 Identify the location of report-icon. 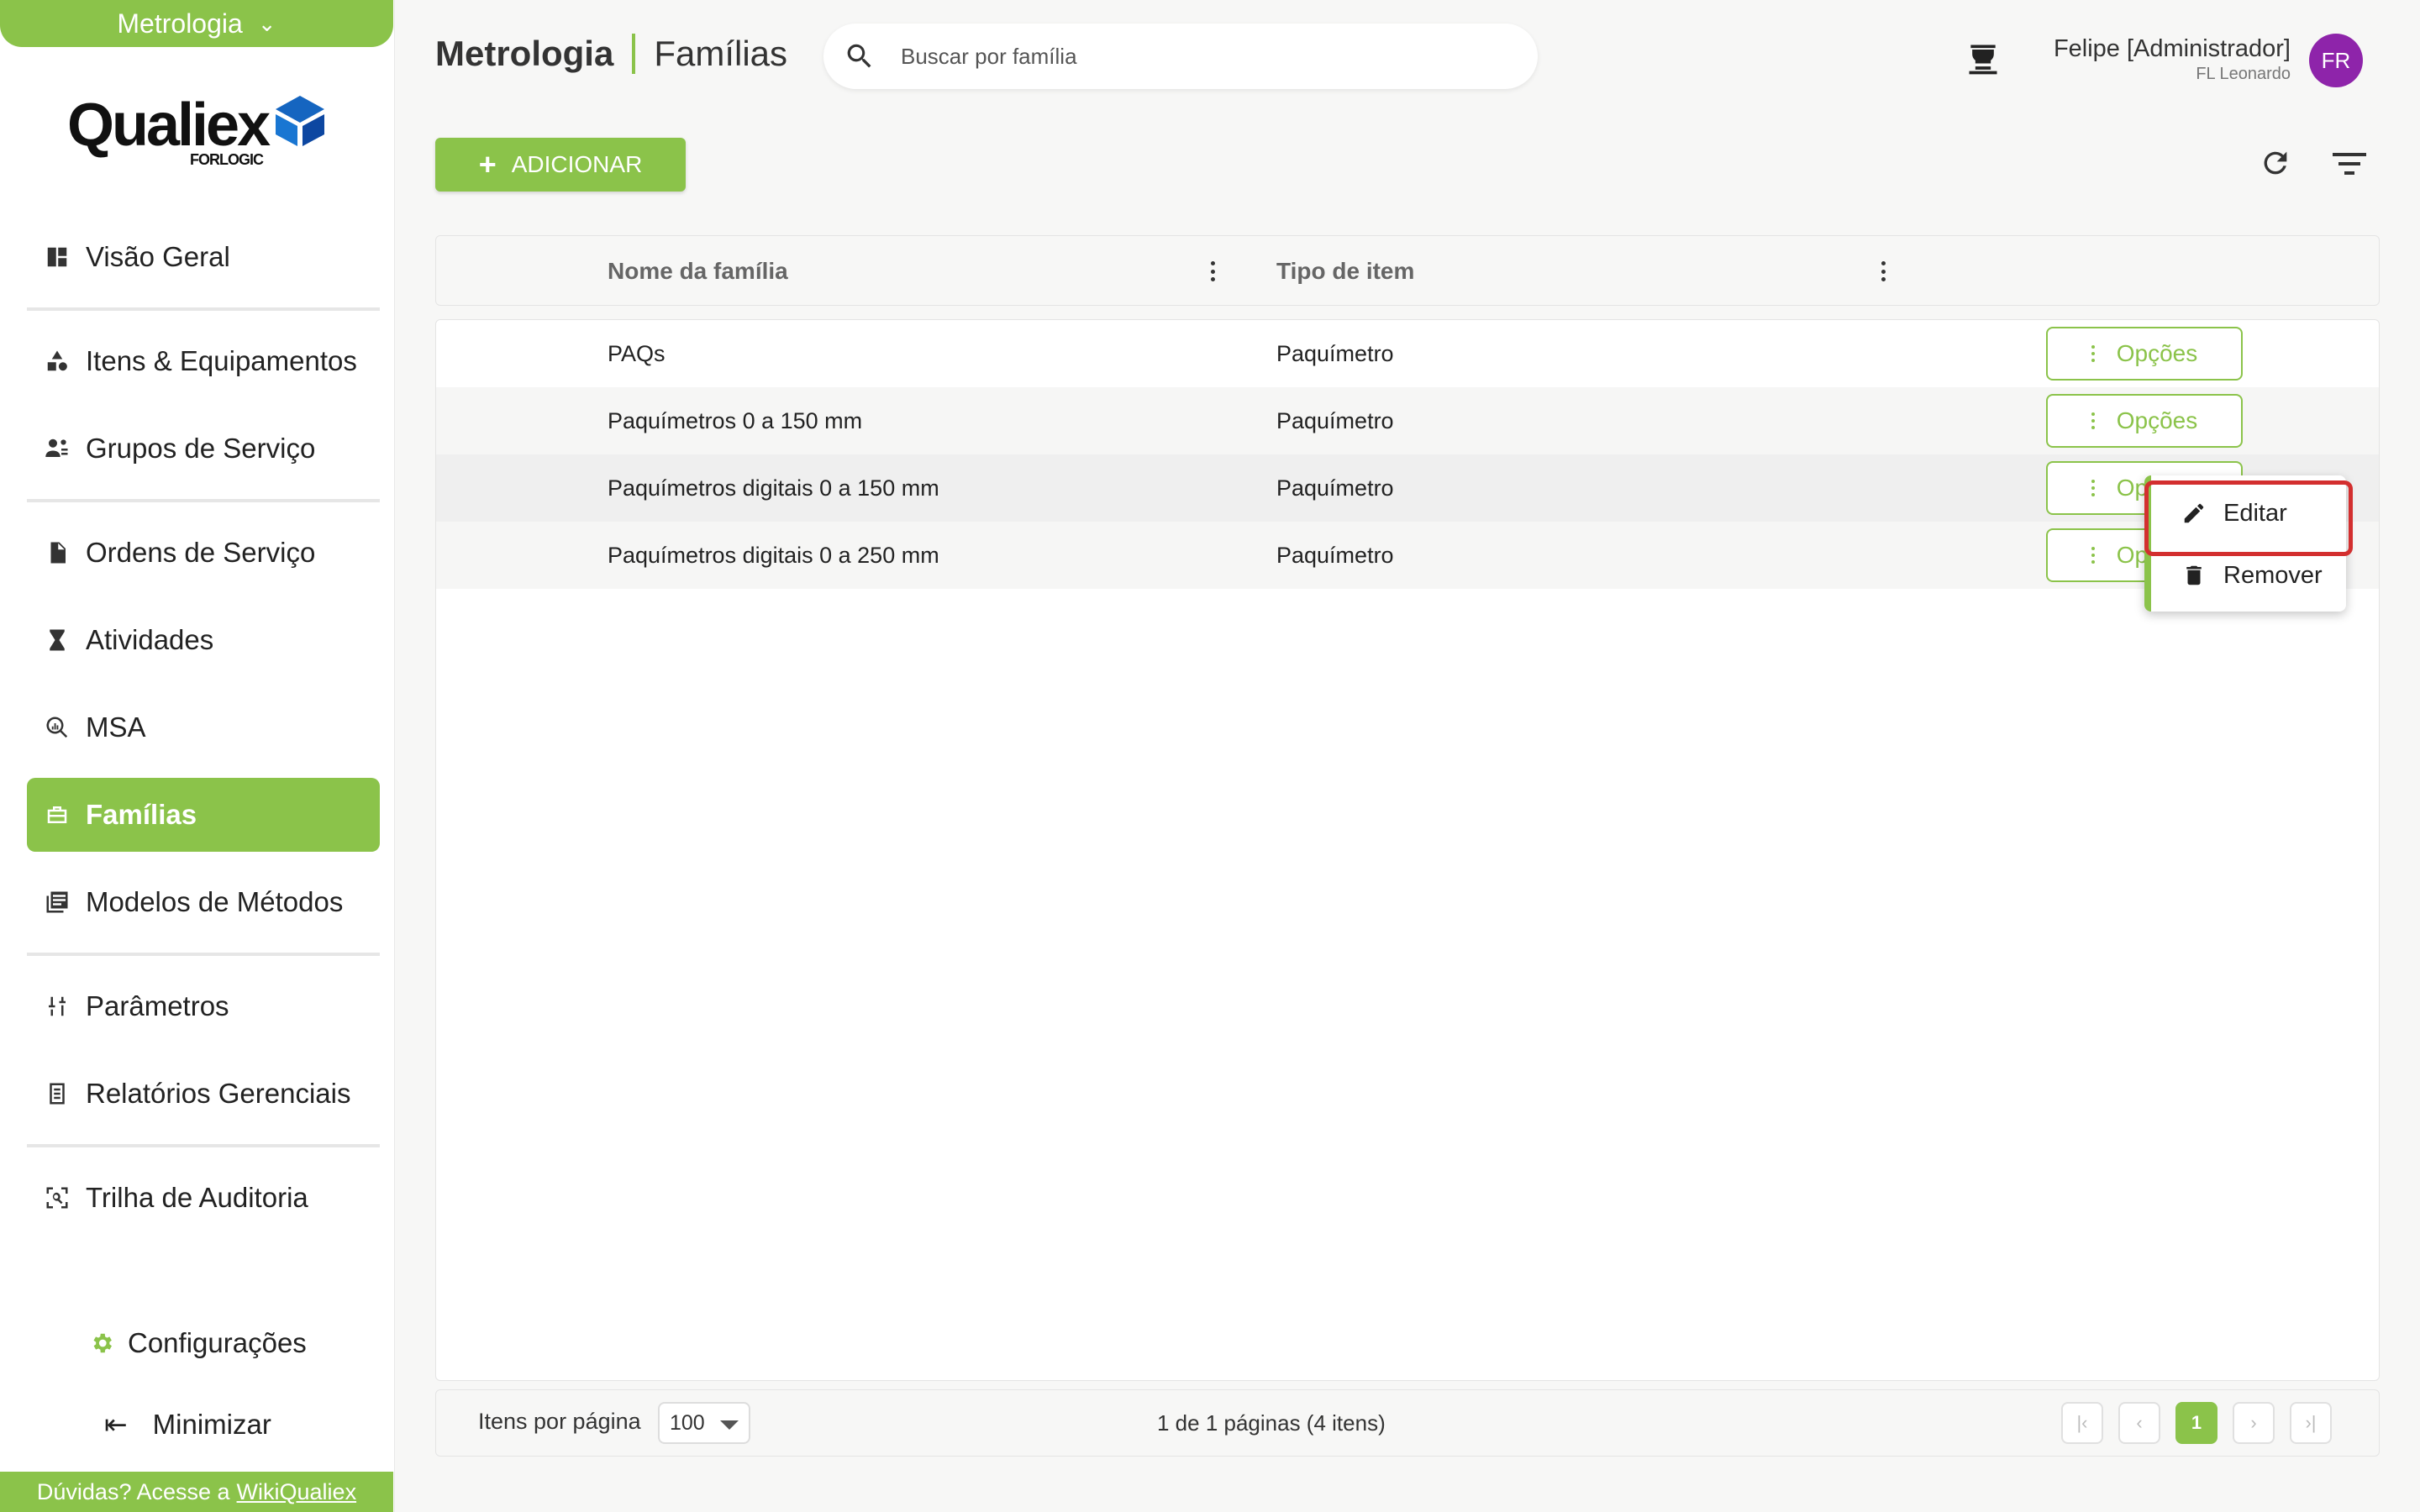
(58, 1093).